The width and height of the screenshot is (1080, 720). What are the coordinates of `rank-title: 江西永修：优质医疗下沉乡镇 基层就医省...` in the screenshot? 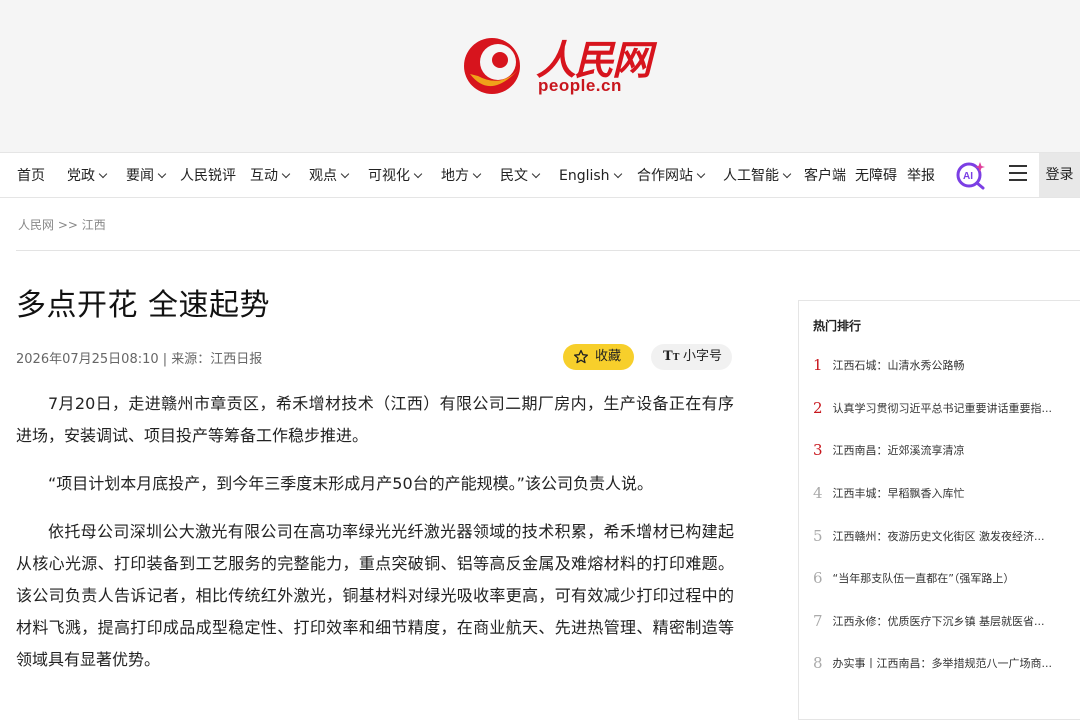 It's located at (938, 621).